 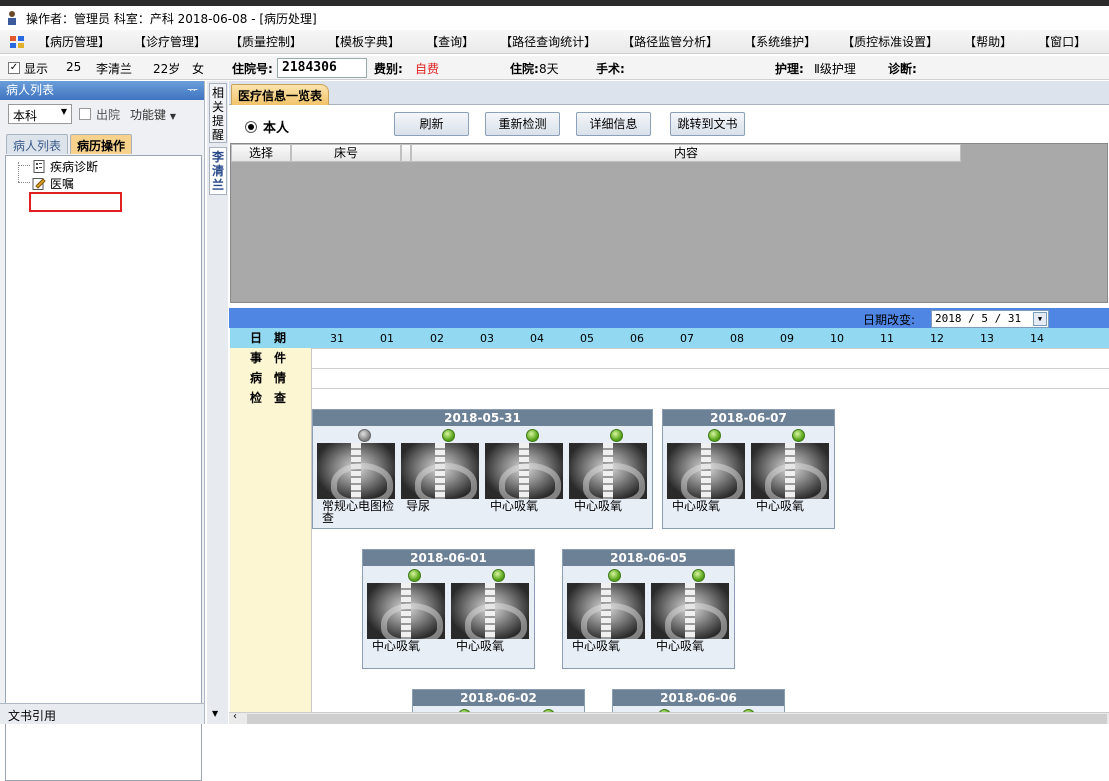 I want to click on tree-item-orders: 医嘱, so click(x=53, y=183).